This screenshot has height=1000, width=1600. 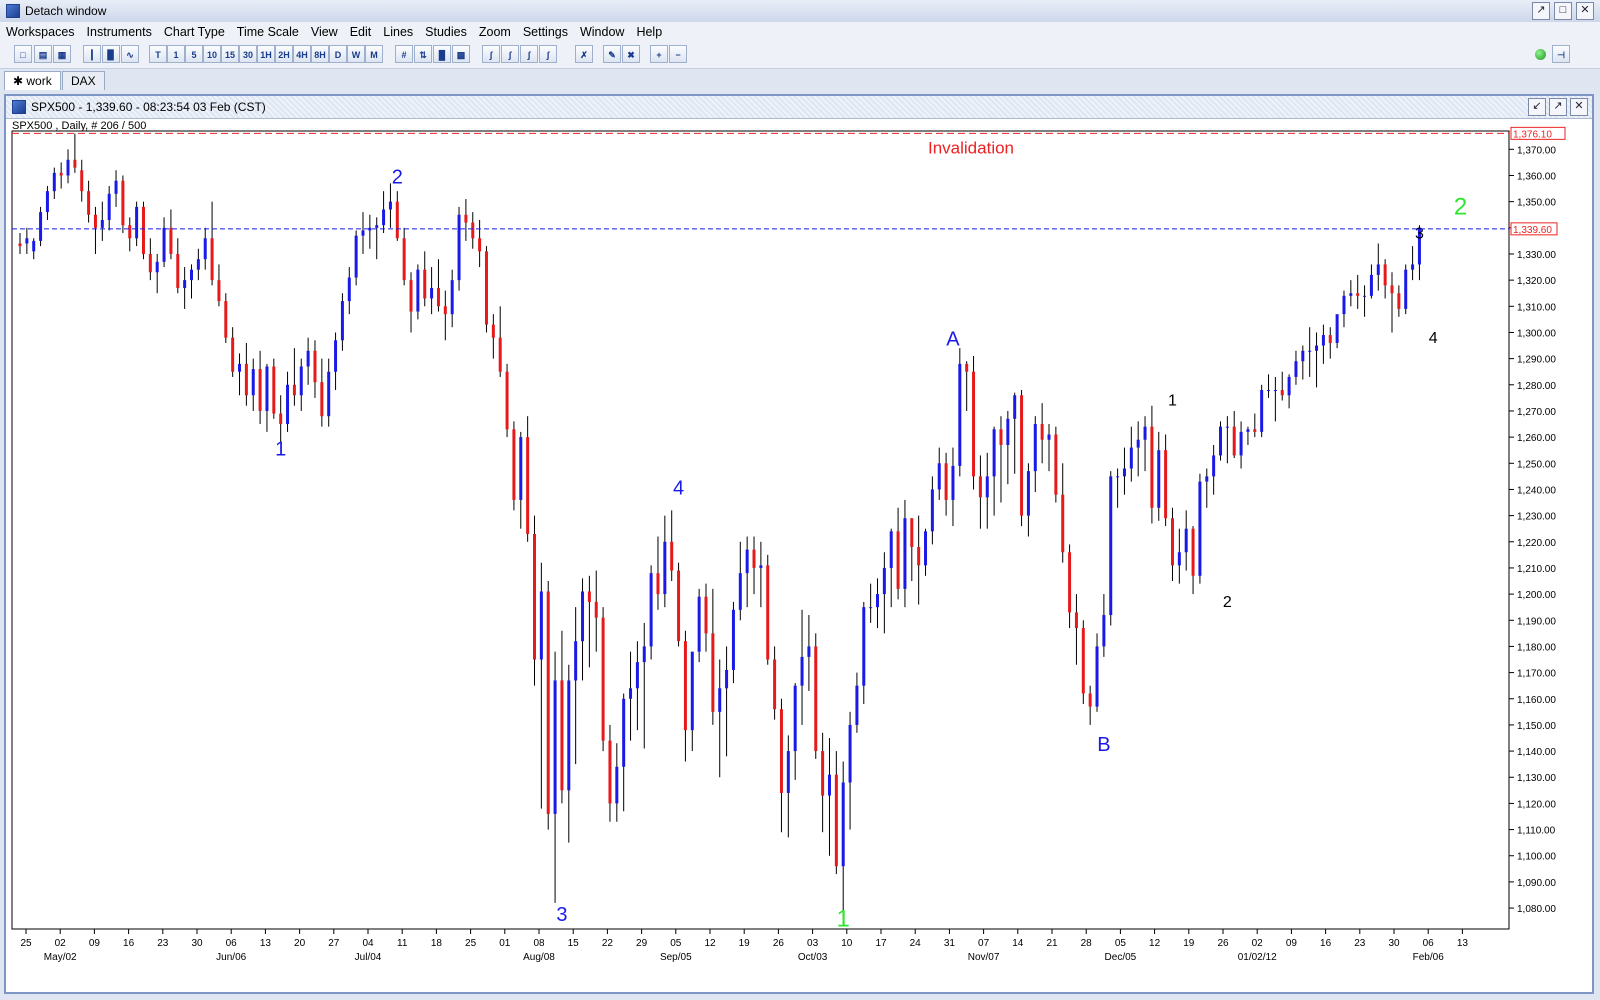 I want to click on volume-icon: █, so click(x=442, y=54).